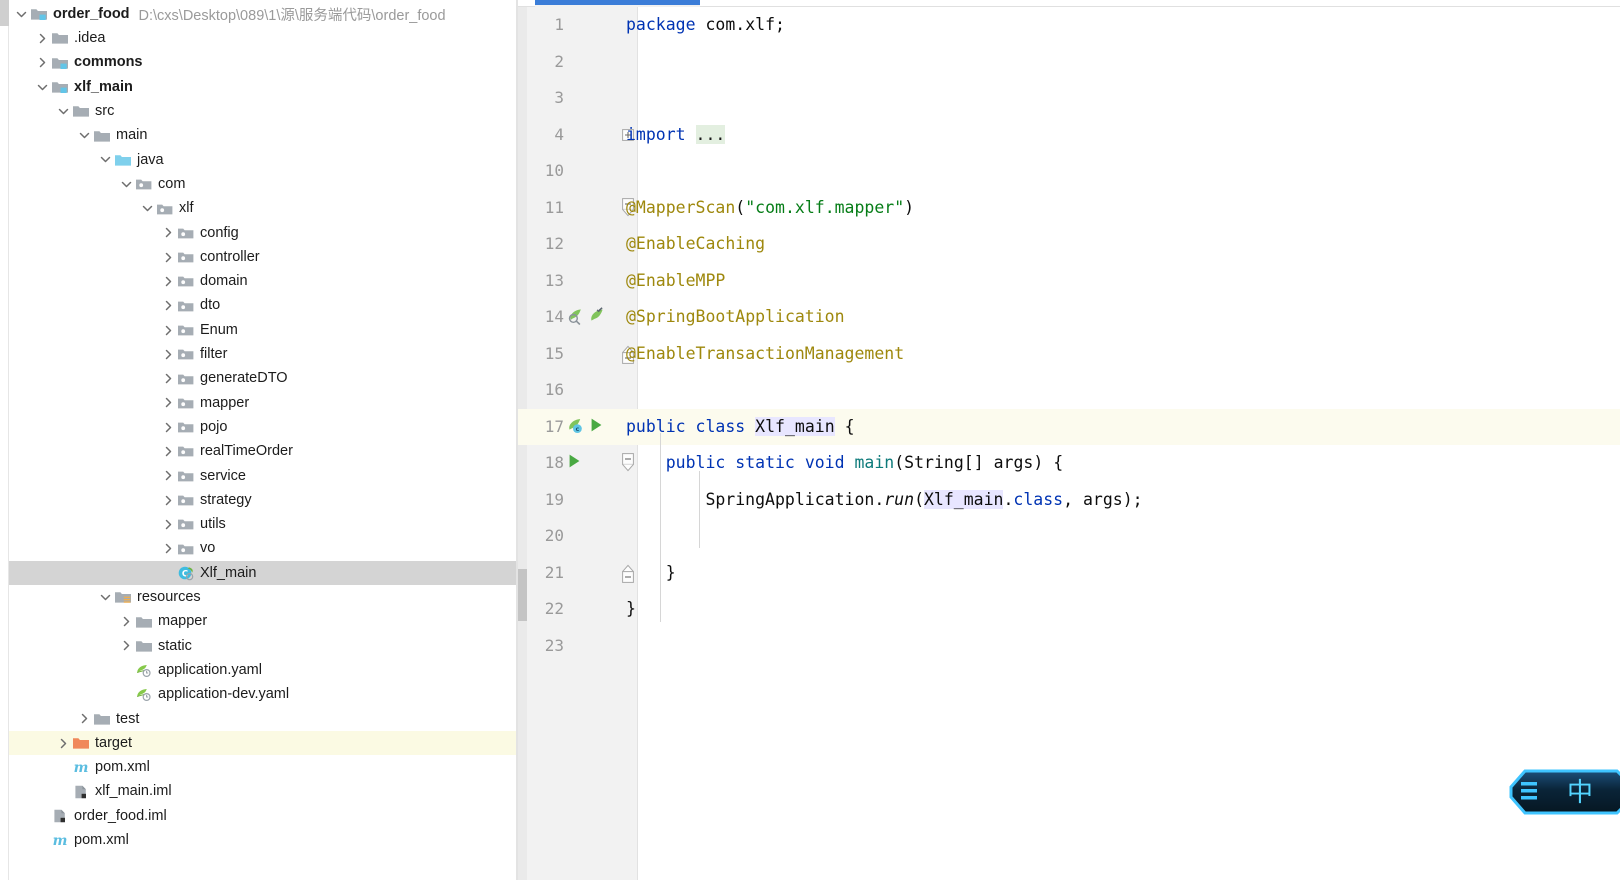 The height and width of the screenshot is (880, 1620). I want to click on tree-item-order-food-iml: order_food.iml, so click(258, 816).